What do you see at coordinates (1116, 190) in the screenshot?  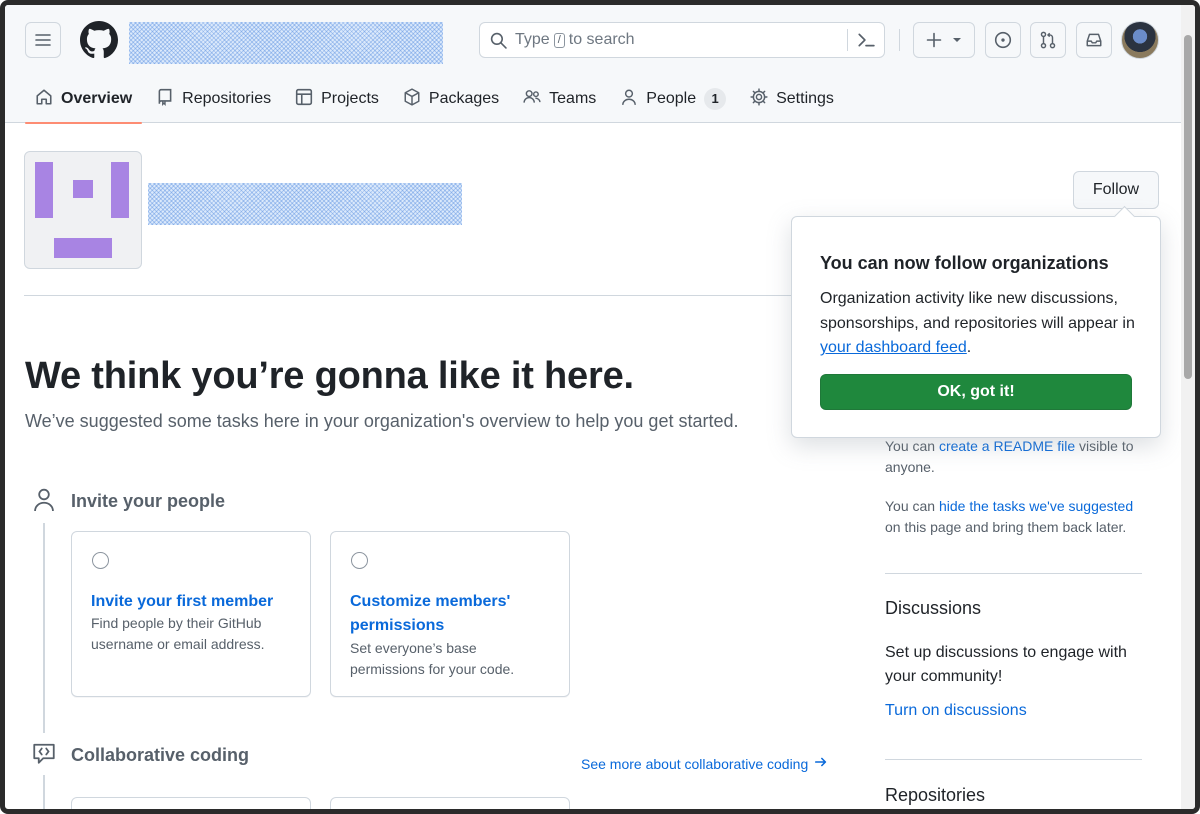 I see `follow-button: Follow` at bounding box center [1116, 190].